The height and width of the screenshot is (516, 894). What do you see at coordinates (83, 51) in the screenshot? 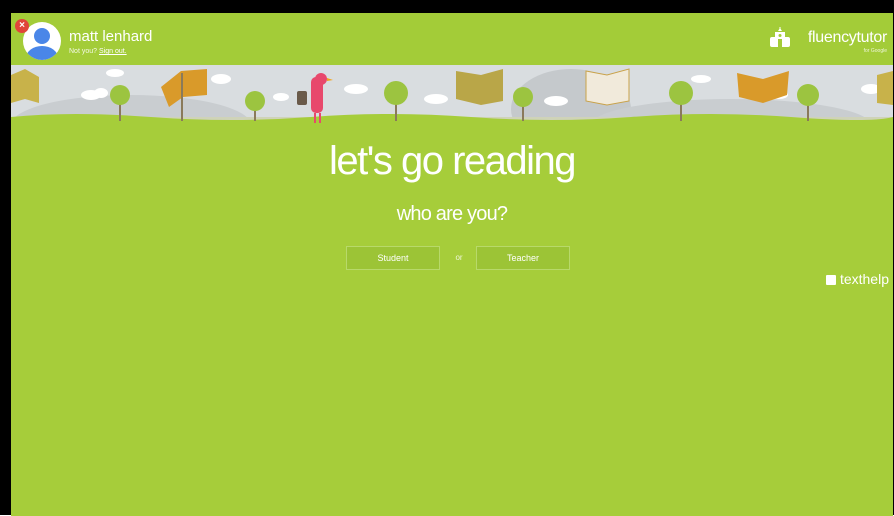
I see `not-you-label: Not you?` at bounding box center [83, 51].